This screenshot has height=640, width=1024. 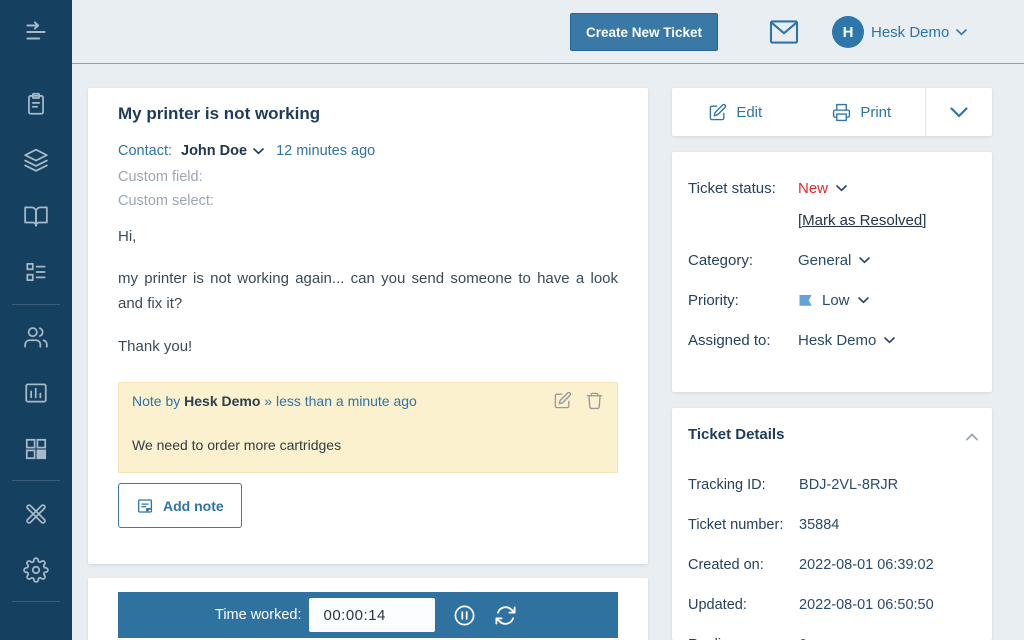 I want to click on refresh-icon, so click(x=505, y=615).